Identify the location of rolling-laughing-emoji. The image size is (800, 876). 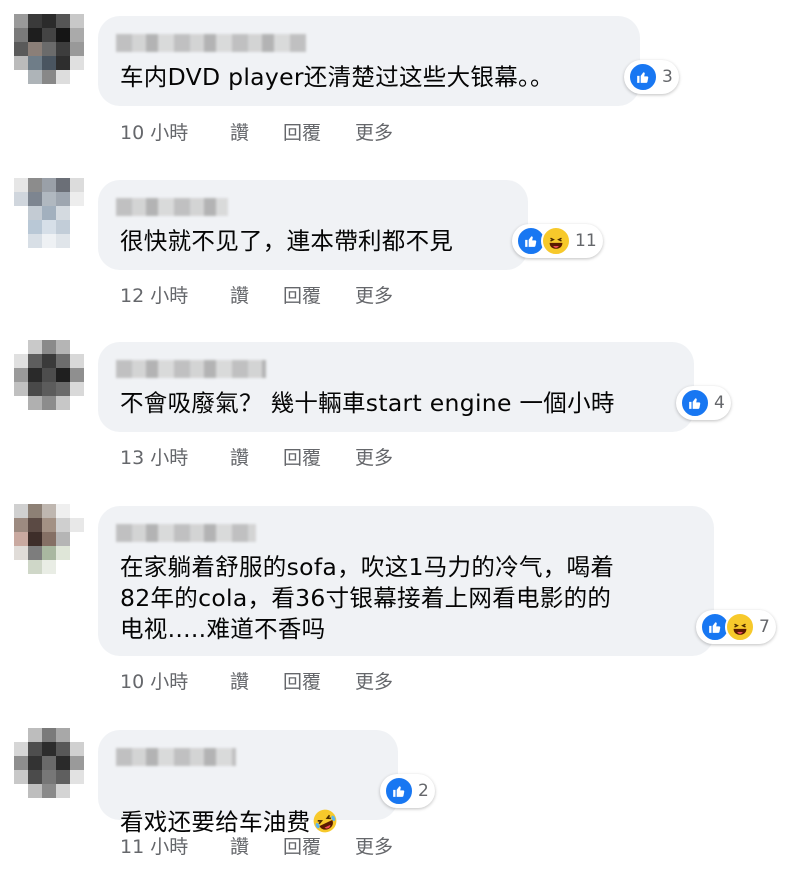
(325, 821).